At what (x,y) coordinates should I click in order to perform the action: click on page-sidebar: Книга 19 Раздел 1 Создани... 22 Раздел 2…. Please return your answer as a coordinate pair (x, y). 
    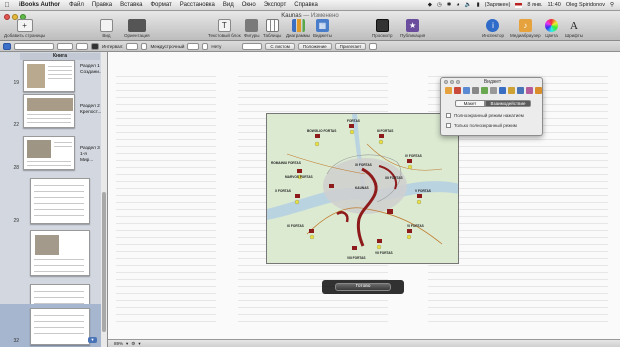
    Looking at the image, I should click on (54, 199).